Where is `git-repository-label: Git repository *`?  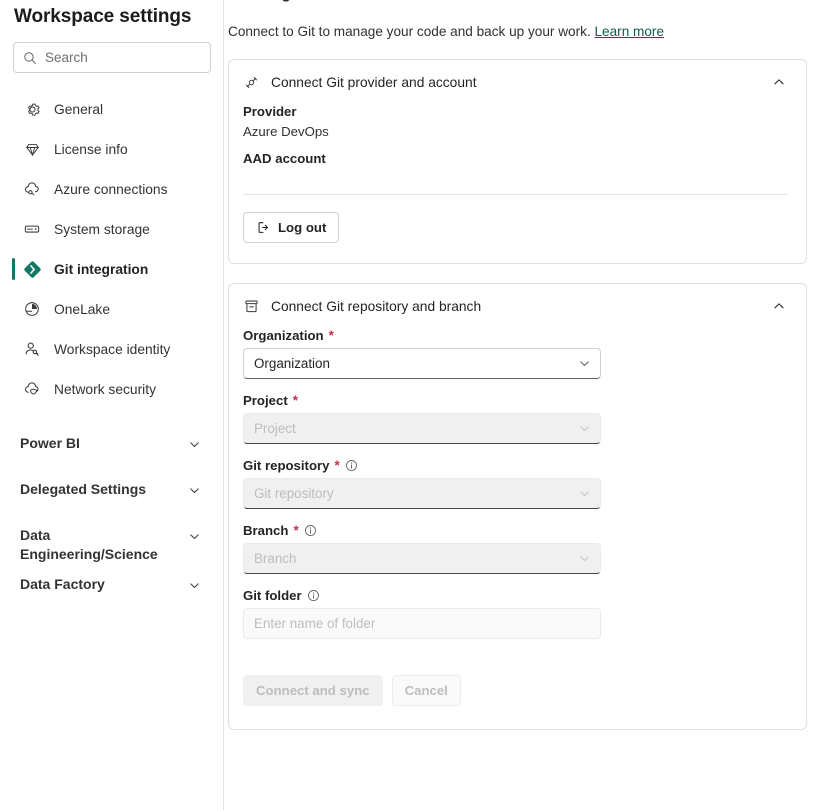
git-repository-label: Git repository * is located at coordinates (515, 465).